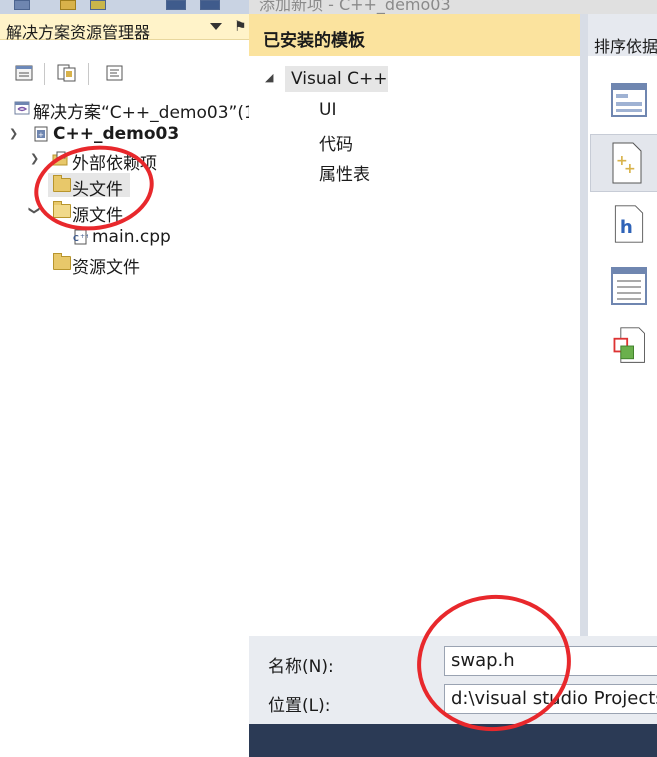 The width and height of the screenshot is (657, 757). I want to click on tree-item-project: ❯ + C++_demo03, so click(124, 134).